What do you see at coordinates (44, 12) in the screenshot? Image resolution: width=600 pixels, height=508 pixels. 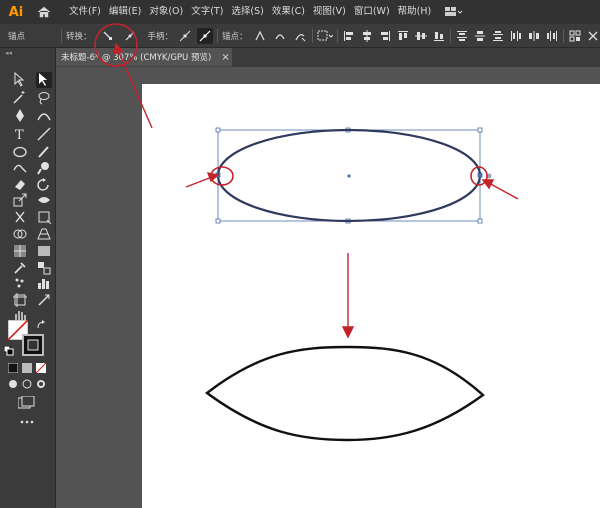 I see `home-icon` at bounding box center [44, 12].